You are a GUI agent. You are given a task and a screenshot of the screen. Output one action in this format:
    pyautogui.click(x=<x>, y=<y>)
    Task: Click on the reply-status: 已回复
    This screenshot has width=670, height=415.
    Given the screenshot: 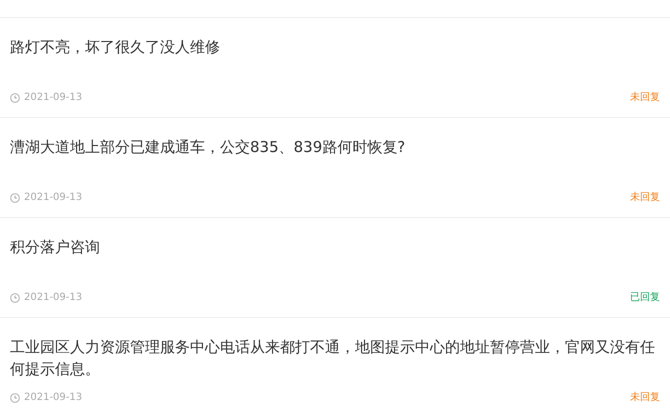 What is the action you would take?
    pyautogui.click(x=645, y=298)
    